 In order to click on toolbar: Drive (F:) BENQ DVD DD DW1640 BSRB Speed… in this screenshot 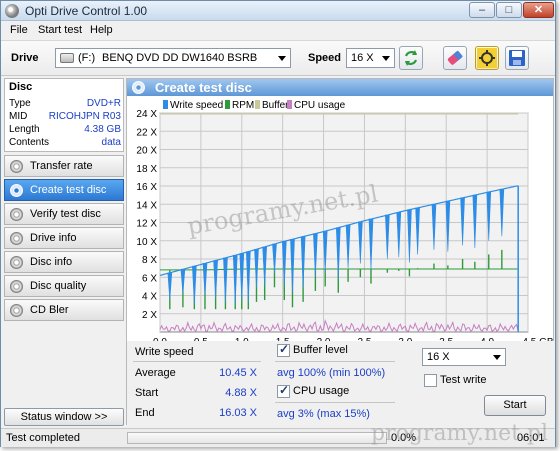, I will do `click(278, 58)`.